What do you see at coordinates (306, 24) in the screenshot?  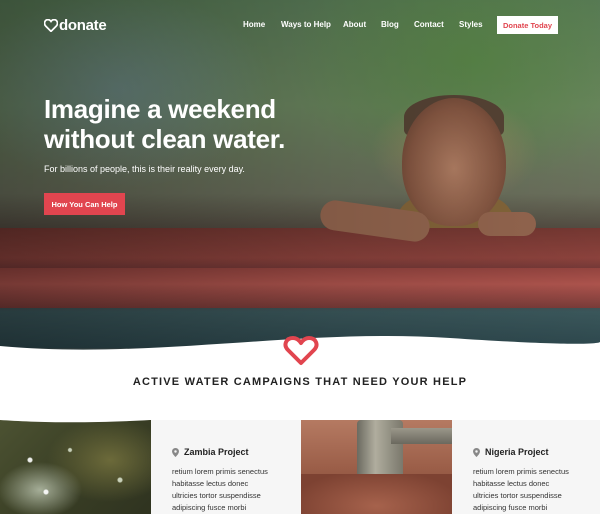 I see `nav-item-ways-to-help: Ways to Help` at bounding box center [306, 24].